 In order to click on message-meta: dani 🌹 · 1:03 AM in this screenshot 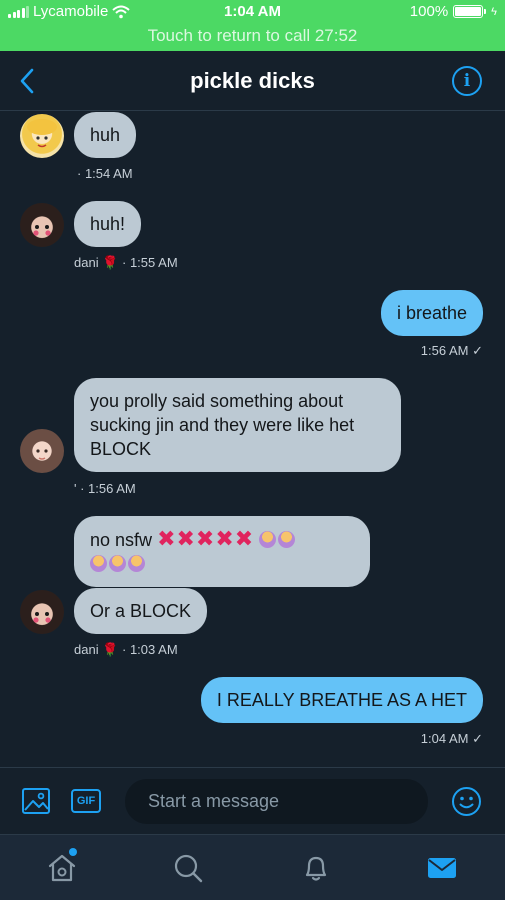, I will do `click(126, 650)`.